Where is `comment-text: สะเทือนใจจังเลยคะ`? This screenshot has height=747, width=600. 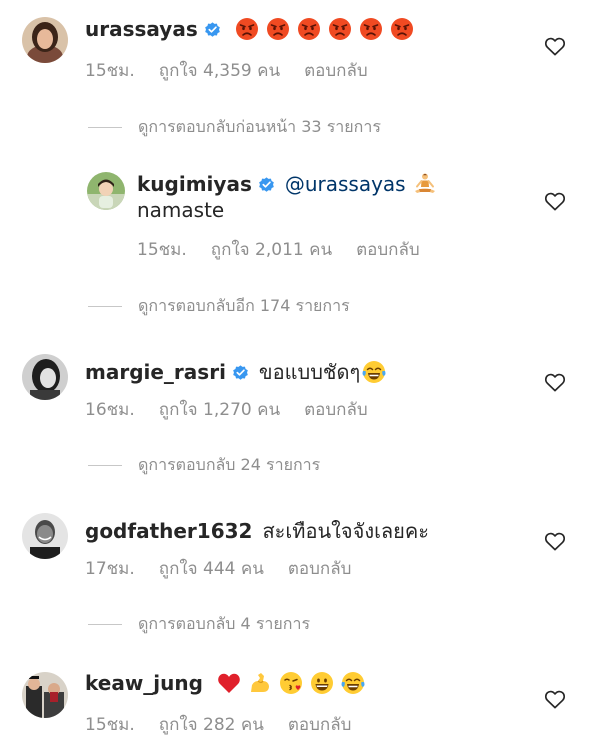 comment-text: สะเทือนใจจังเลยคะ is located at coordinates (346, 531).